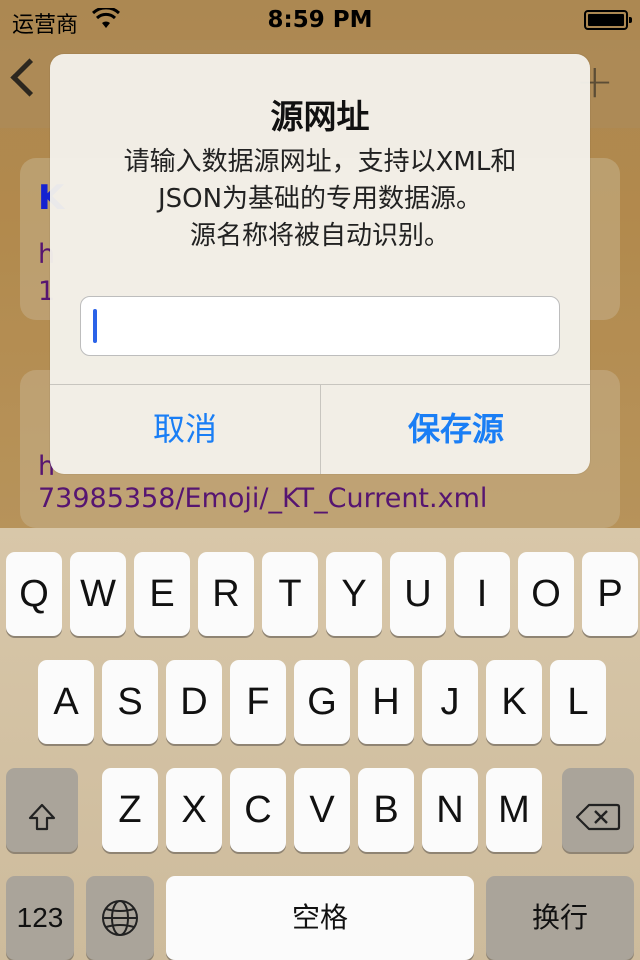 The width and height of the screenshot is (640, 960). I want to click on key-o: O, so click(546, 594).